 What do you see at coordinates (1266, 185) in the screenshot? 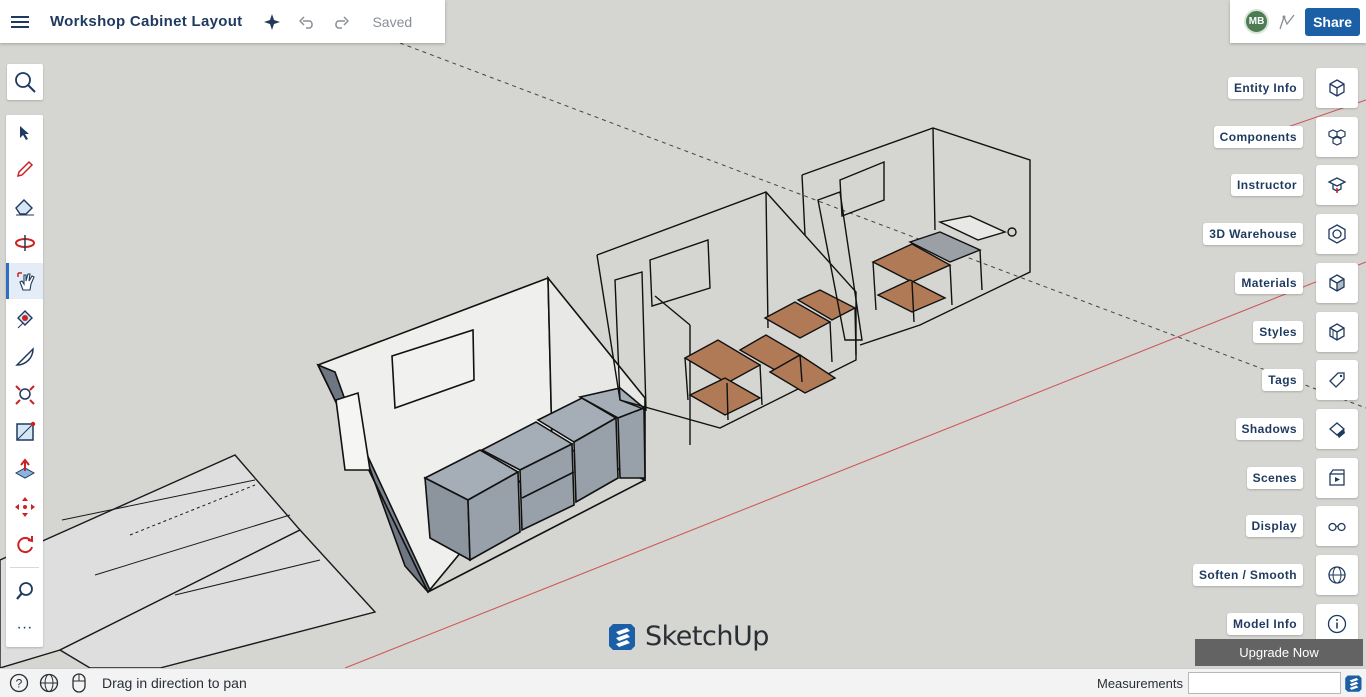
I see `panel-label: Instructor` at bounding box center [1266, 185].